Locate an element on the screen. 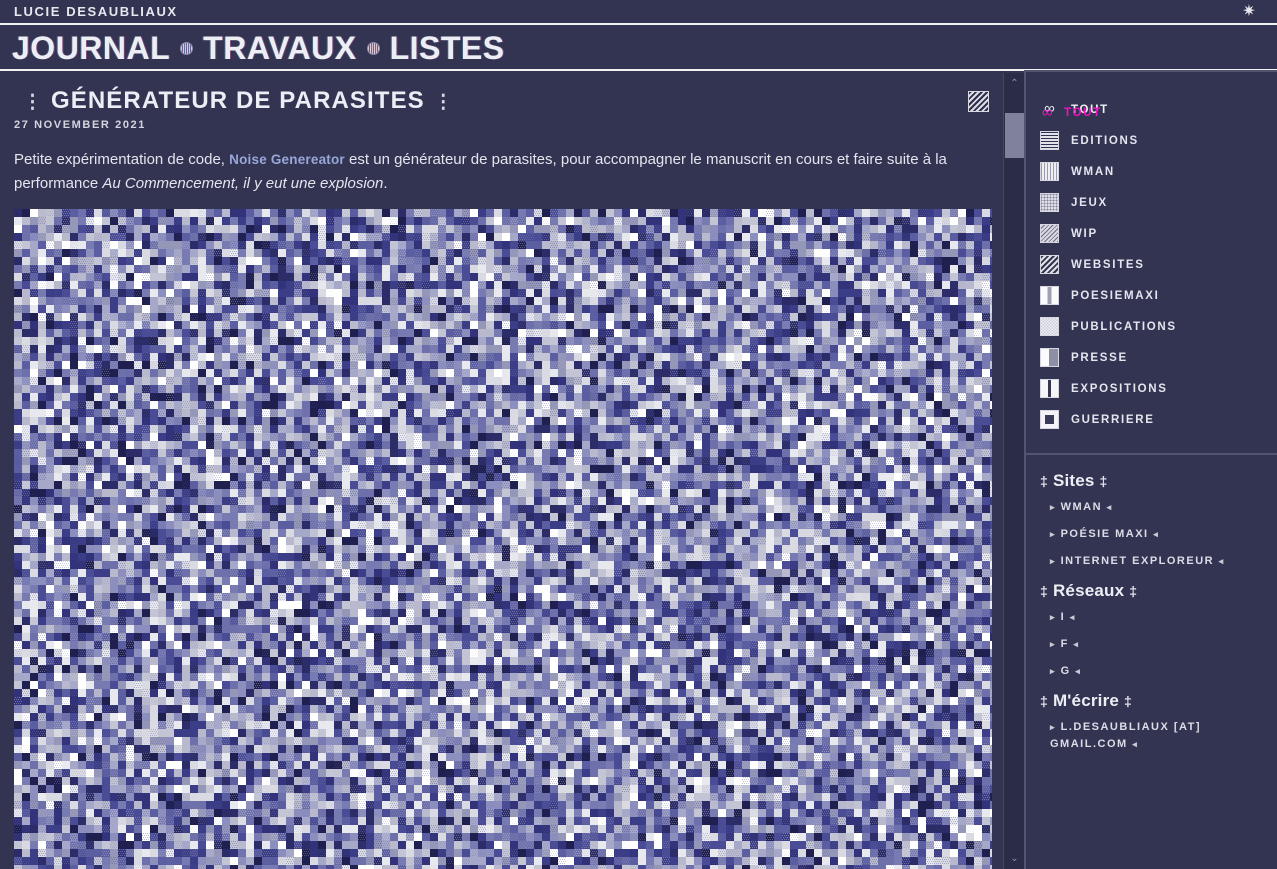 The width and height of the screenshot is (1277, 869). sidebar-item-jeux: JEUX is located at coordinates (1151, 202).